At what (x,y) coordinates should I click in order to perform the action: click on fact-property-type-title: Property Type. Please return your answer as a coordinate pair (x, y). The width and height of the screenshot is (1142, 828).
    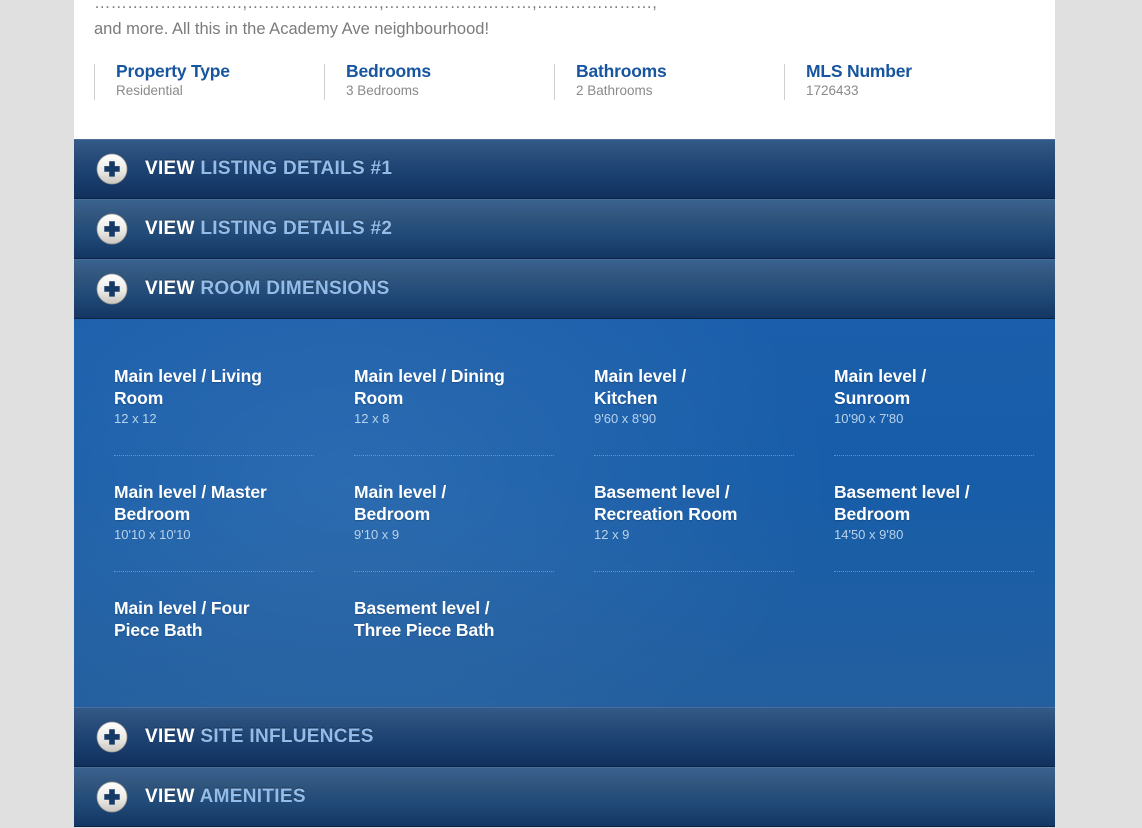
    Looking at the image, I should click on (173, 71).